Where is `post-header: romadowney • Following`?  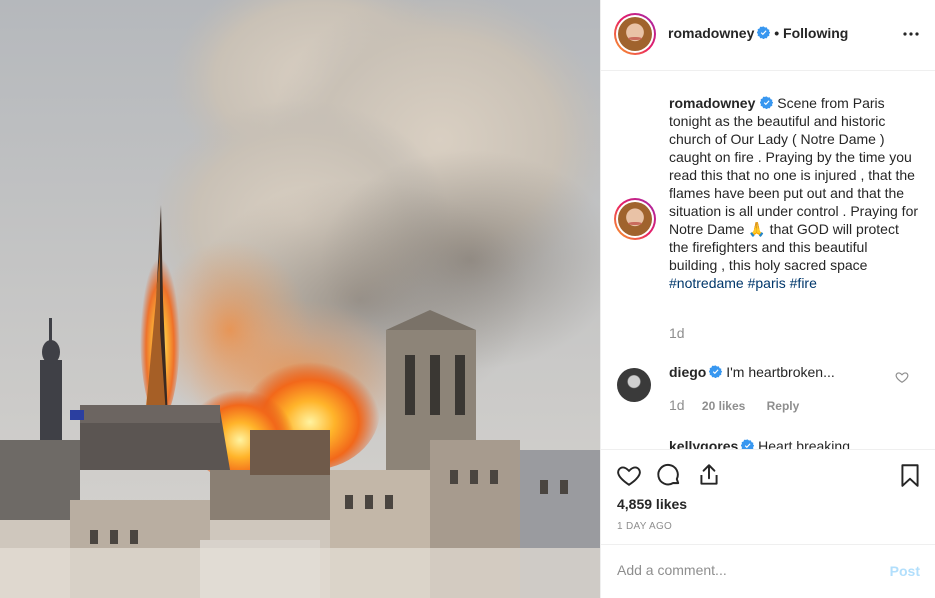 post-header: romadowney • Following is located at coordinates (768, 35).